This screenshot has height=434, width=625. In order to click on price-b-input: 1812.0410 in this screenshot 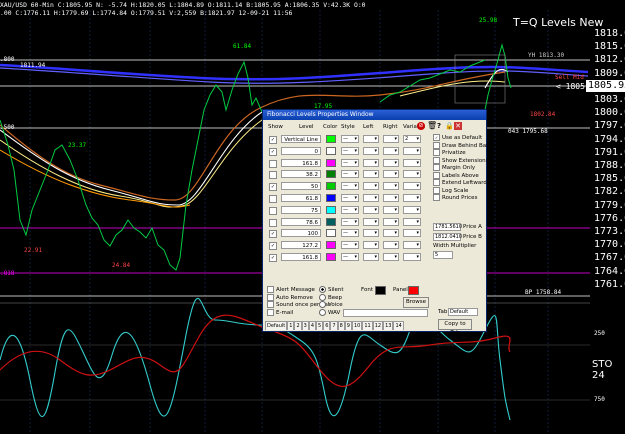, I will do `click(447, 237)`.